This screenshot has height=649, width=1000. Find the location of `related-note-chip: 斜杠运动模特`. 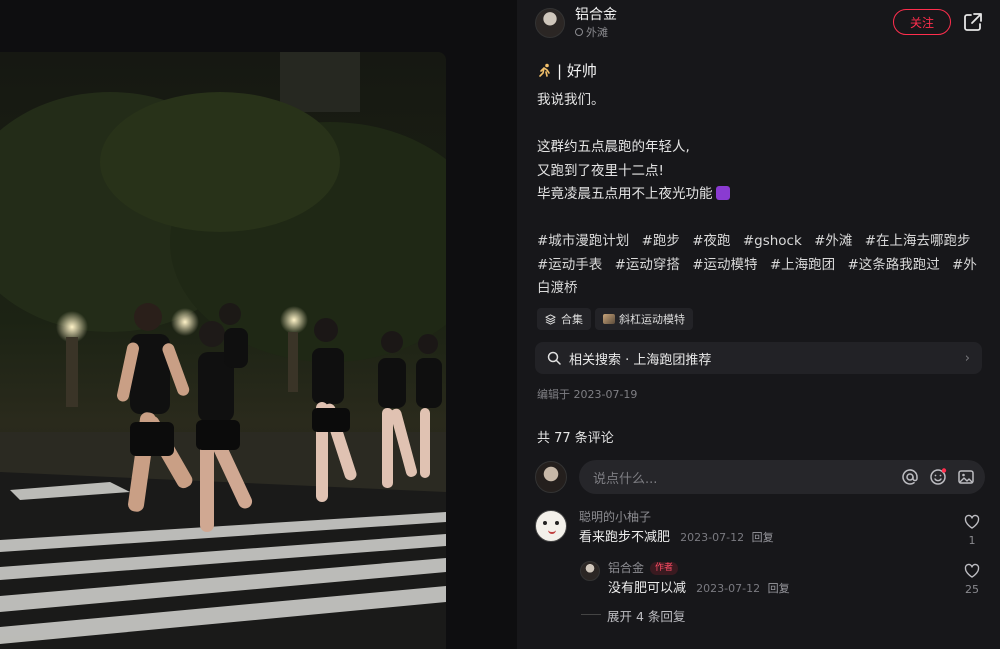

related-note-chip: 斜杠运动模特 is located at coordinates (644, 319).